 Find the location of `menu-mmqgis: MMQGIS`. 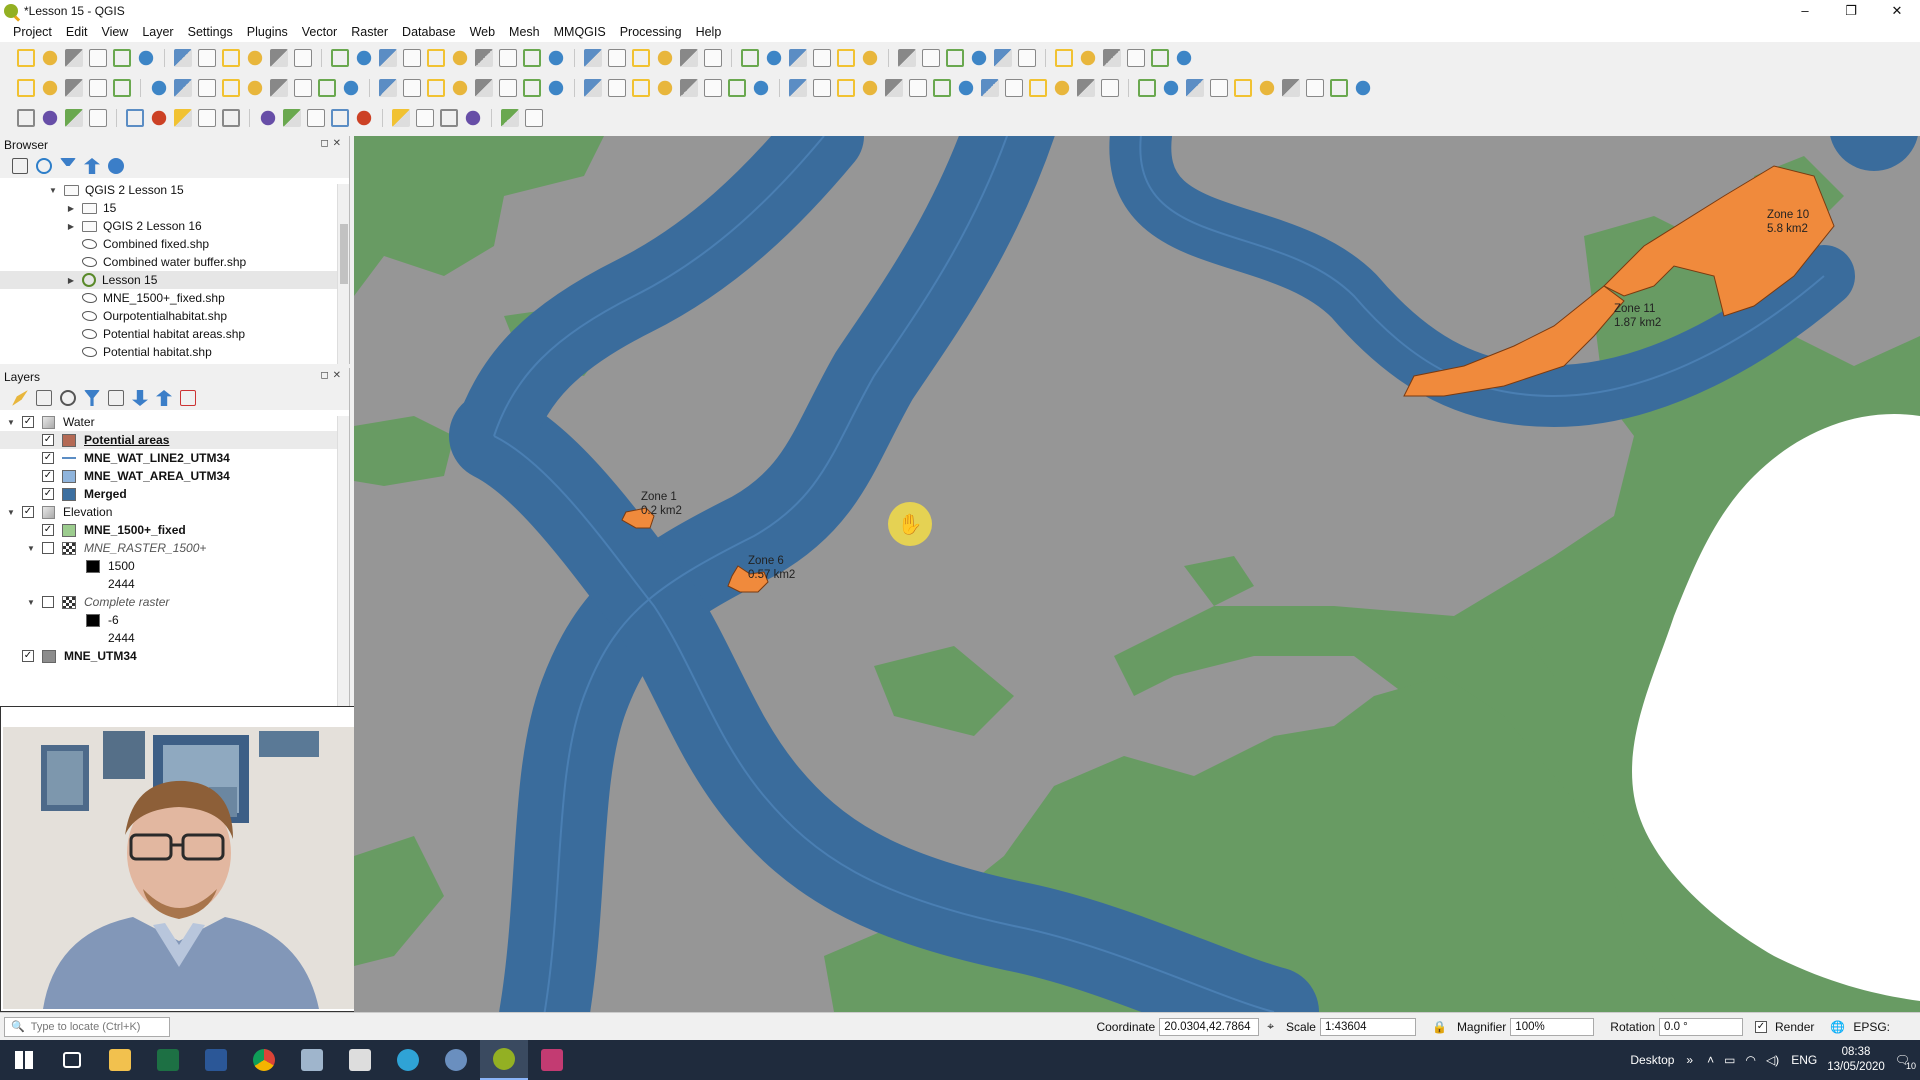

menu-mmqgis: MMQGIS is located at coordinates (580, 32).